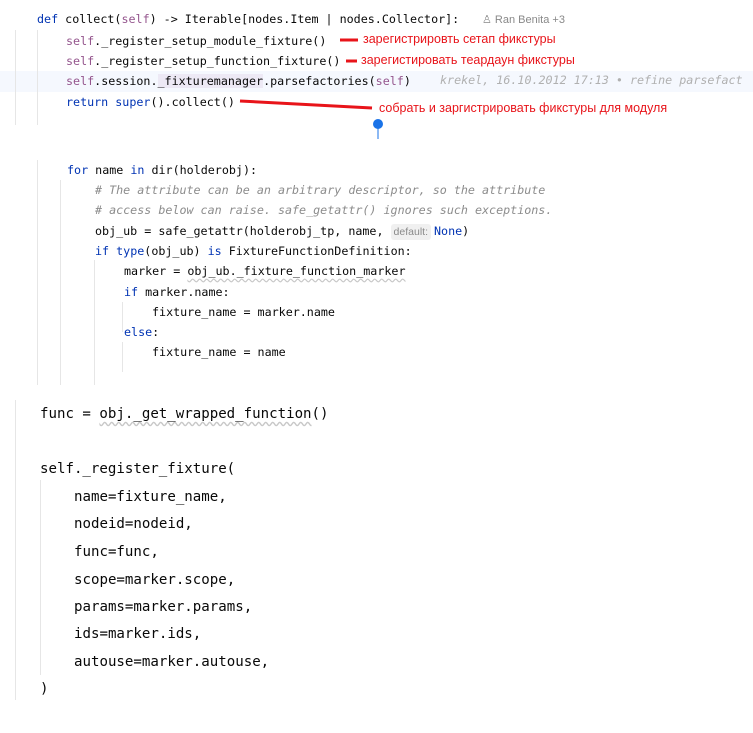 The width and height of the screenshot is (753, 733). I want to click on code-token: is, so click(218, 251).